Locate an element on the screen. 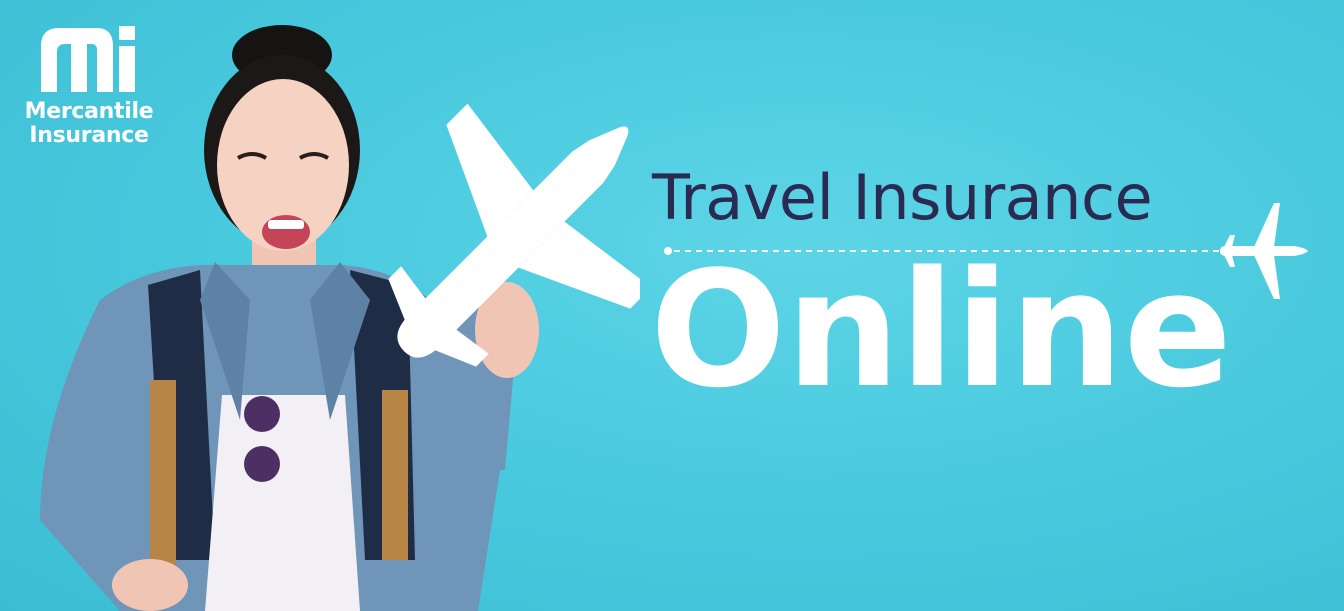 The image size is (1344, 611). headline-online: Online is located at coordinates (941, 329).